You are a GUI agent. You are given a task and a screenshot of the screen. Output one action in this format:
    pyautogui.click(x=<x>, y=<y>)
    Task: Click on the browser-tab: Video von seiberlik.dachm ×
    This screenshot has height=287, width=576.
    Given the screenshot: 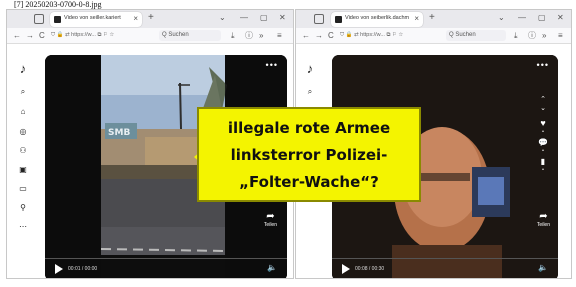 What is the action you would take?
    pyautogui.click(x=377, y=19)
    